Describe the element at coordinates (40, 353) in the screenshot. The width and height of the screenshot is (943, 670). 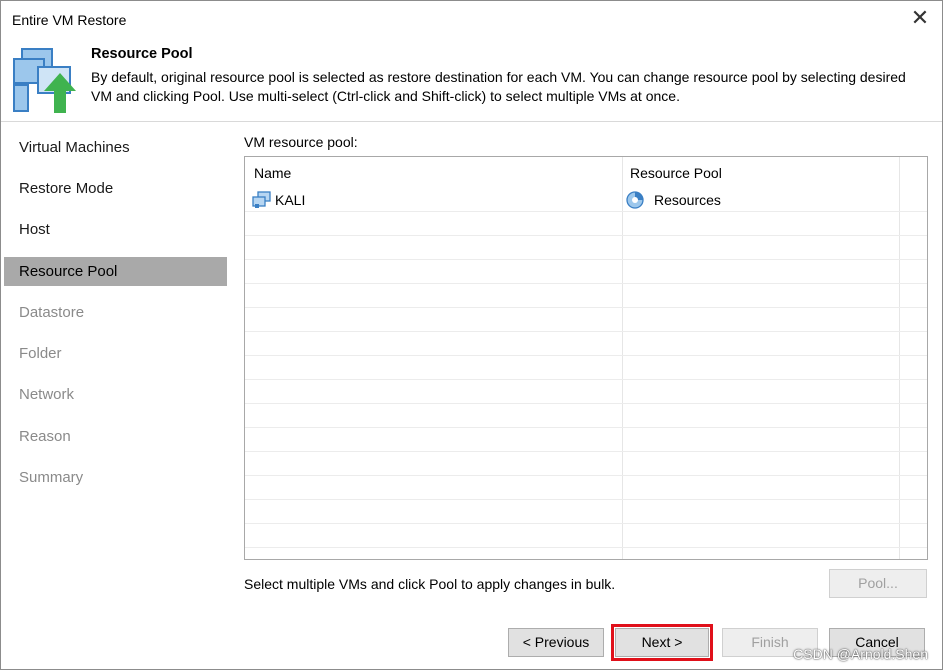
I see `step-folder: Folder` at that location.